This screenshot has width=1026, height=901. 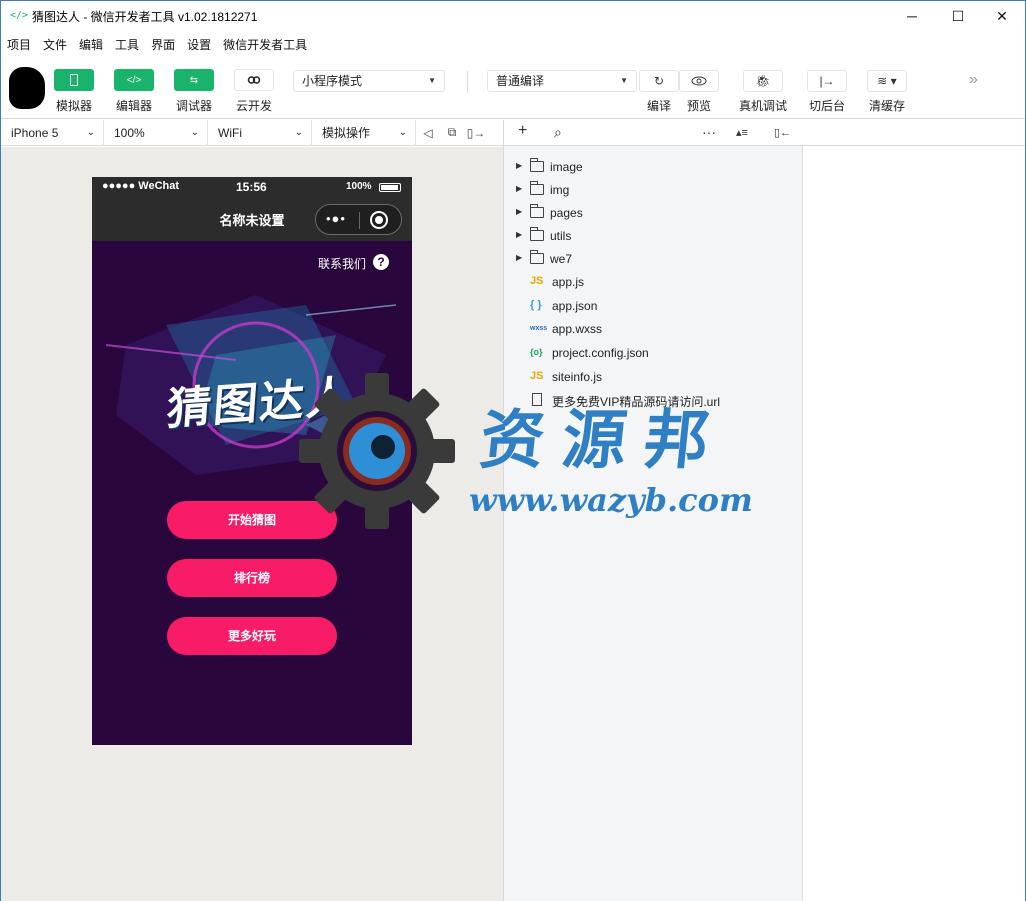 What do you see at coordinates (193, 106) in the screenshot?
I see `debugger-label: 调试器` at bounding box center [193, 106].